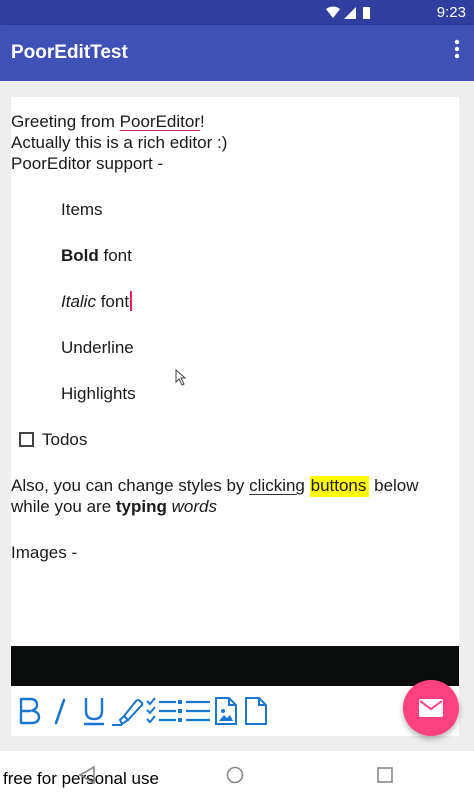  What do you see at coordinates (65, 439) in the screenshot?
I see `todo-label: Todos` at bounding box center [65, 439].